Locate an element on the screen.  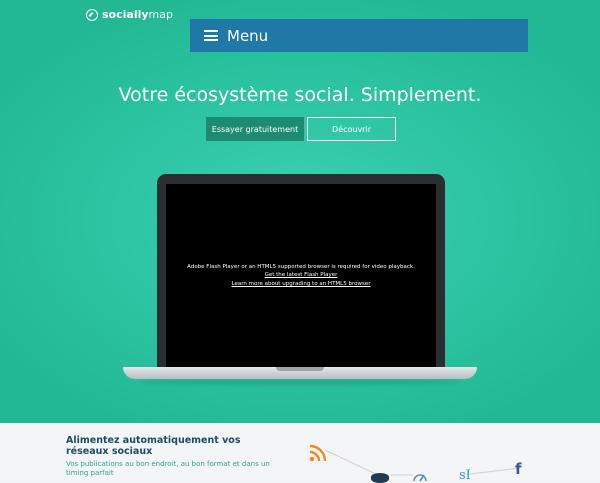
rss-icon is located at coordinates (318, 453).